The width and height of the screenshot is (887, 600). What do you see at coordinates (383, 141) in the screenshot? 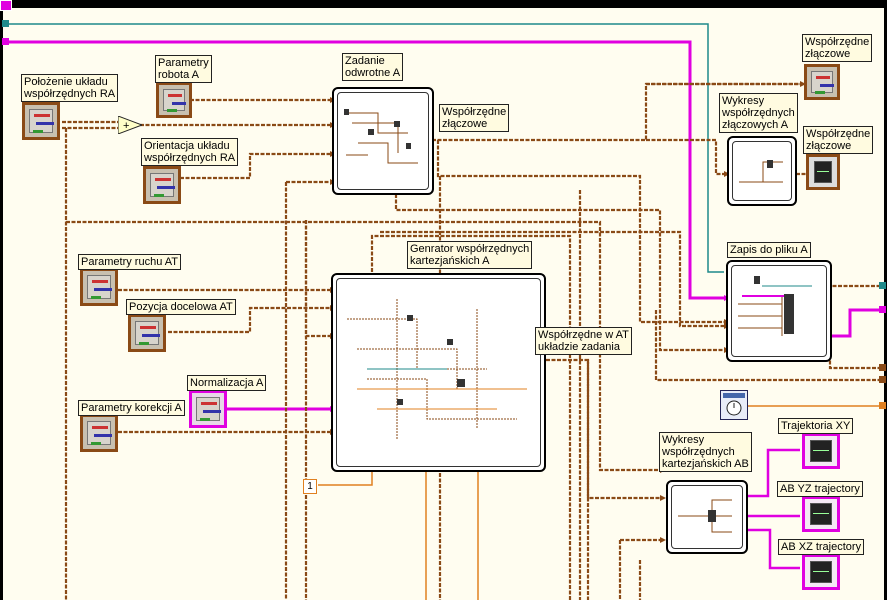
I see `zadanie-odwrotne-subvi` at bounding box center [383, 141].